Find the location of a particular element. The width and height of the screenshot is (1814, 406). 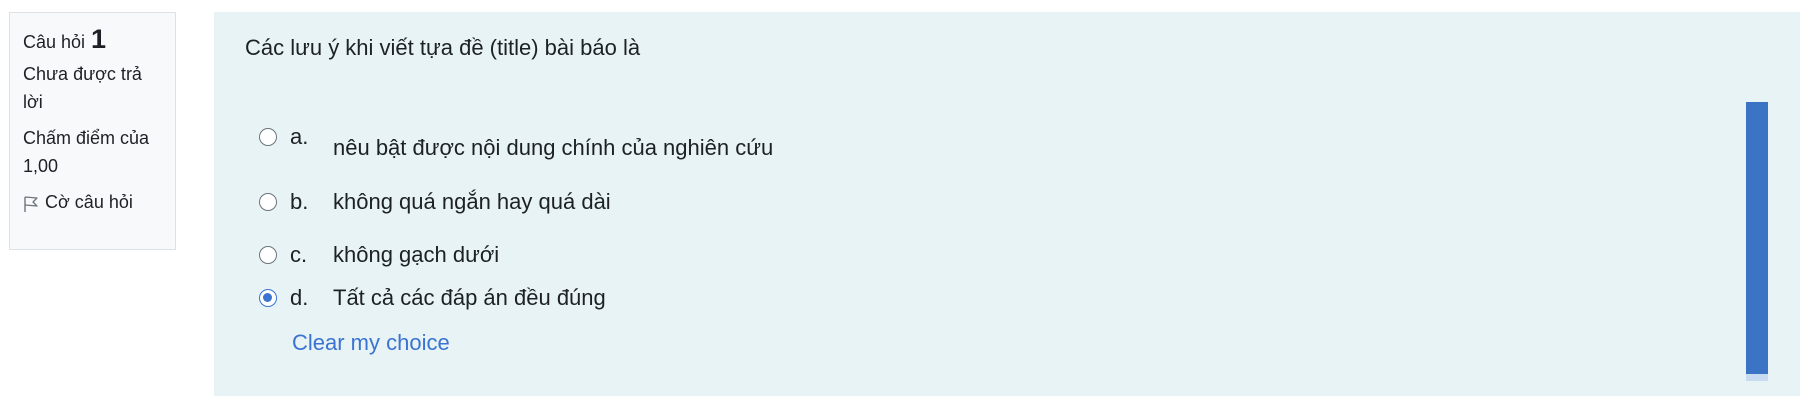

answer-radio-d is located at coordinates (268, 298).